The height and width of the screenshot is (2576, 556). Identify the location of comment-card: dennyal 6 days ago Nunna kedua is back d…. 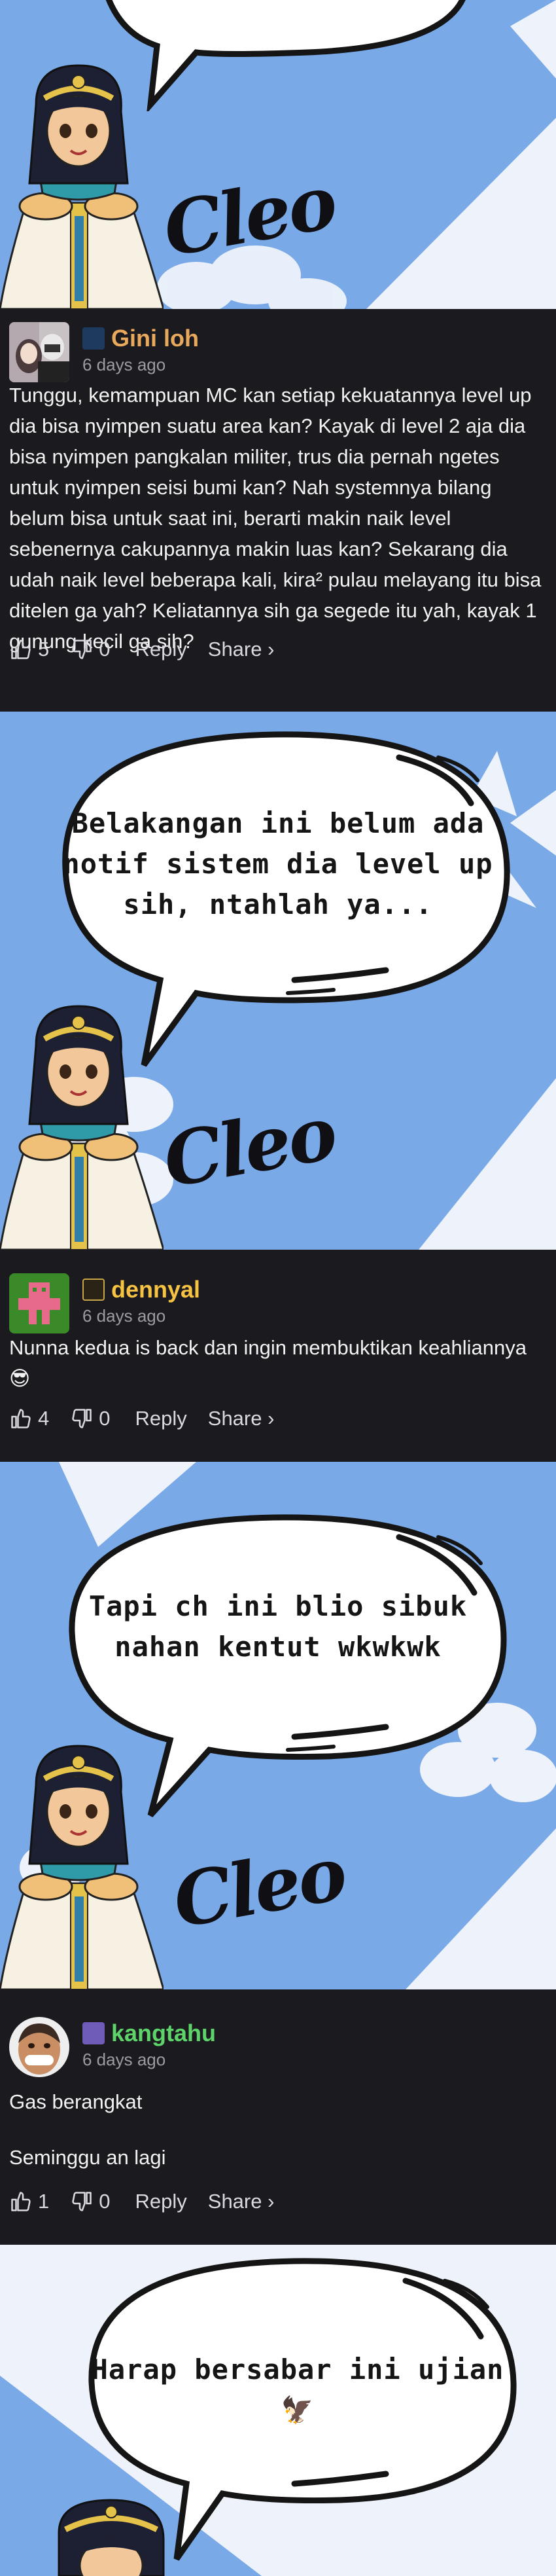
(278, 1356).